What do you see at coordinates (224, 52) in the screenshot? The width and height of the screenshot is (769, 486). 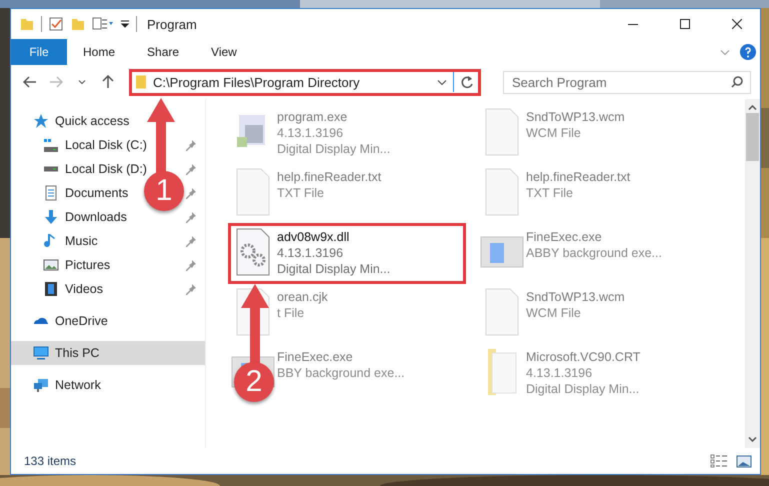 I see `ribbon-tab: View` at bounding box center [224, 52].